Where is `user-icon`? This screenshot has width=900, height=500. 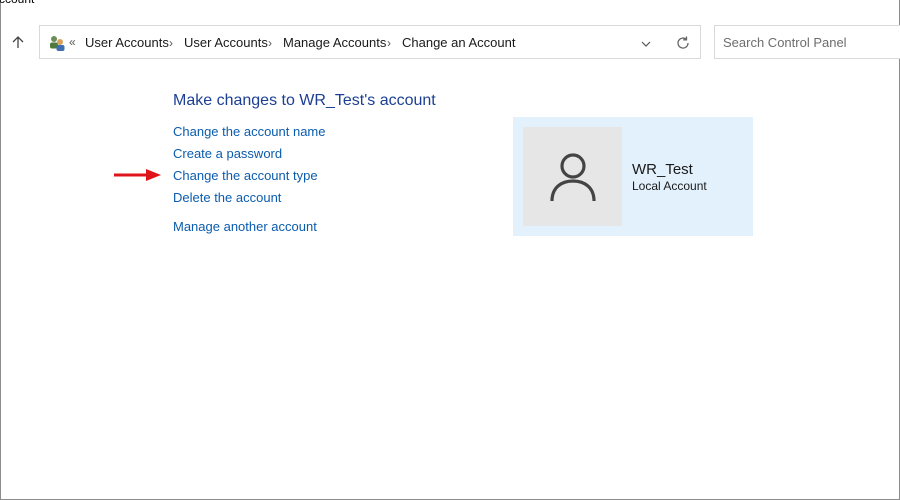
user-icon is located at coordinates (572, 176).